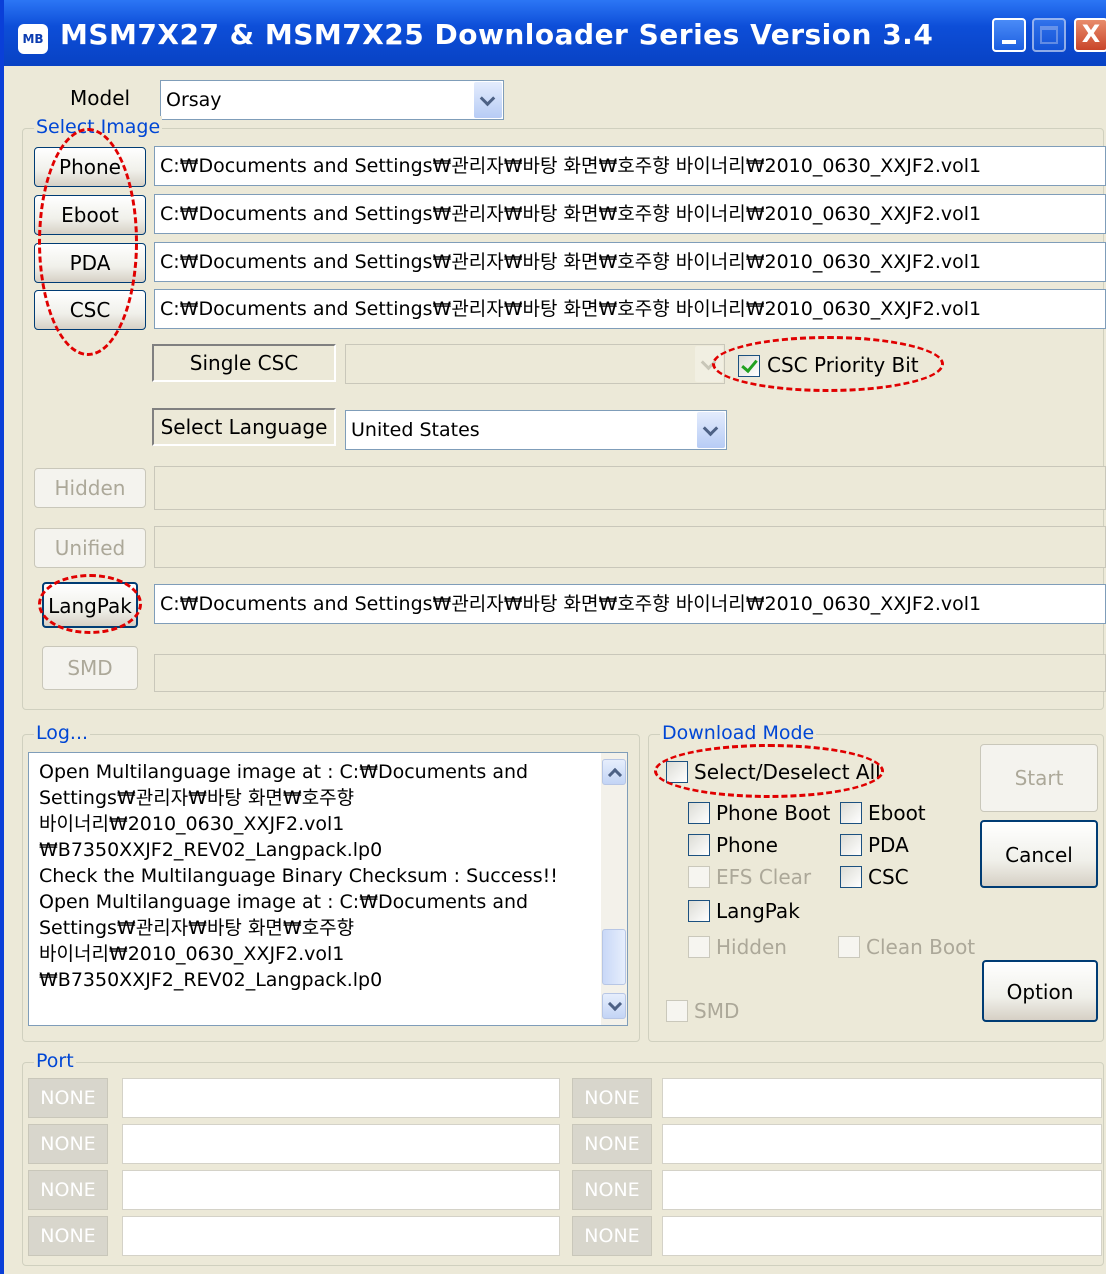 The image size is (1106, 1274). What do you see at coordinates (1009, 35) in the screenshot?
I see `minimize-button` at bounding box center [1009, 35].